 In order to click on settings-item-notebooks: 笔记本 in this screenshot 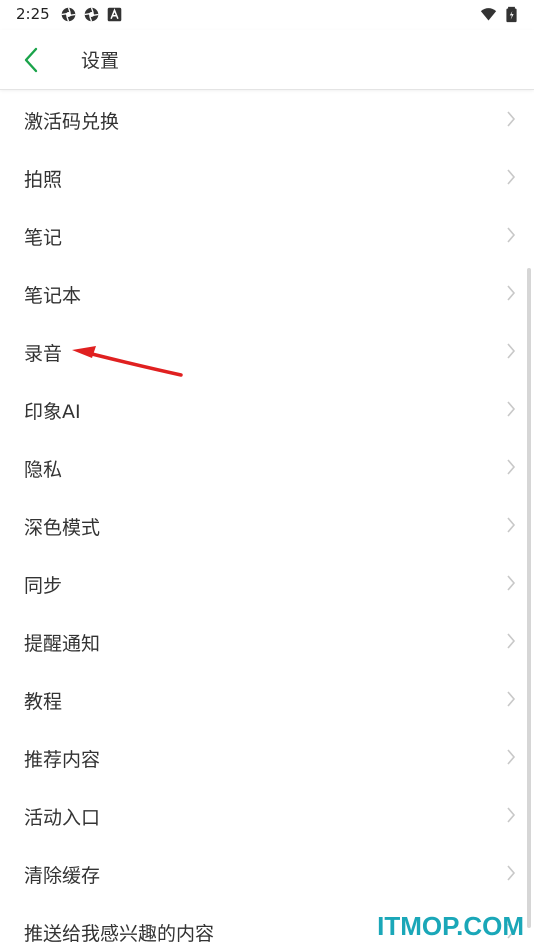, I will do `click(267, 293)`.